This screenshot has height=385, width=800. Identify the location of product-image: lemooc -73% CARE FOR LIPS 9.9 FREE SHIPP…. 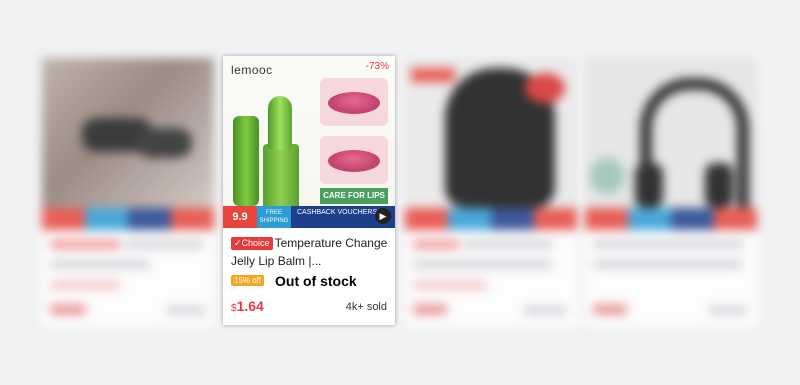
(309, 142).